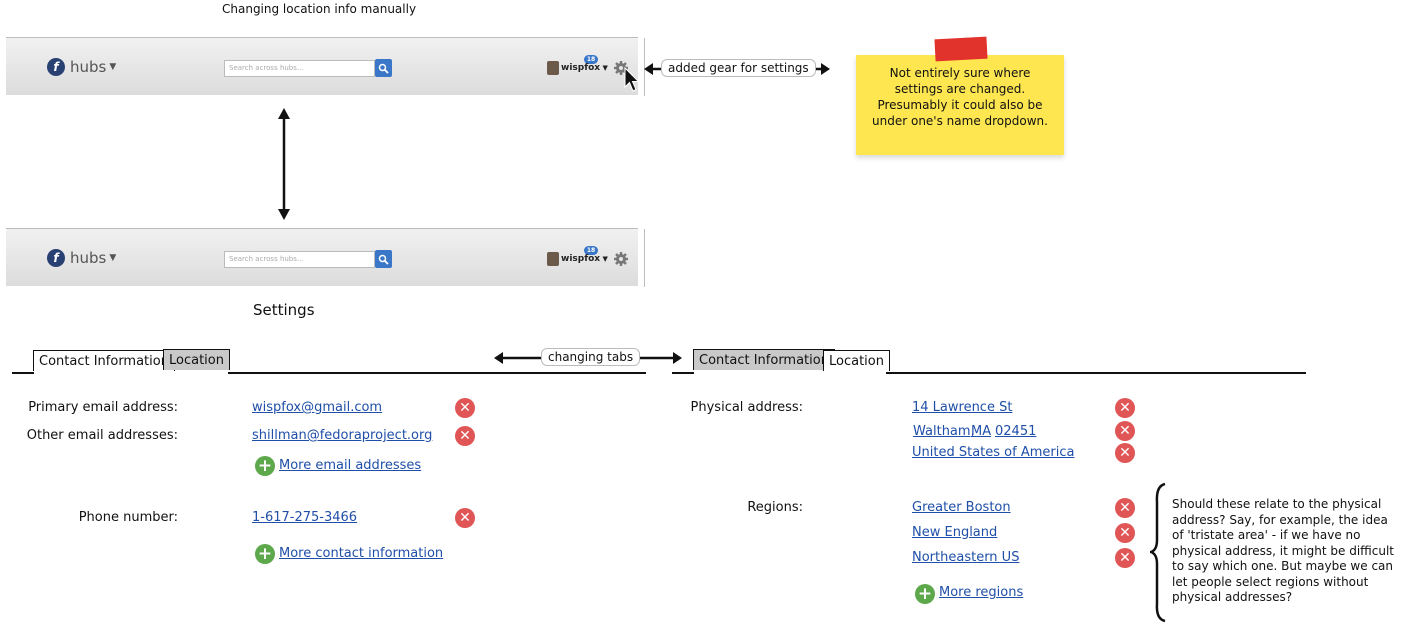 This screenshot has width=1402, height=623. Describe the element at coordinates (632, 79) in the screenshot. I see `cursor-icon` at that location.